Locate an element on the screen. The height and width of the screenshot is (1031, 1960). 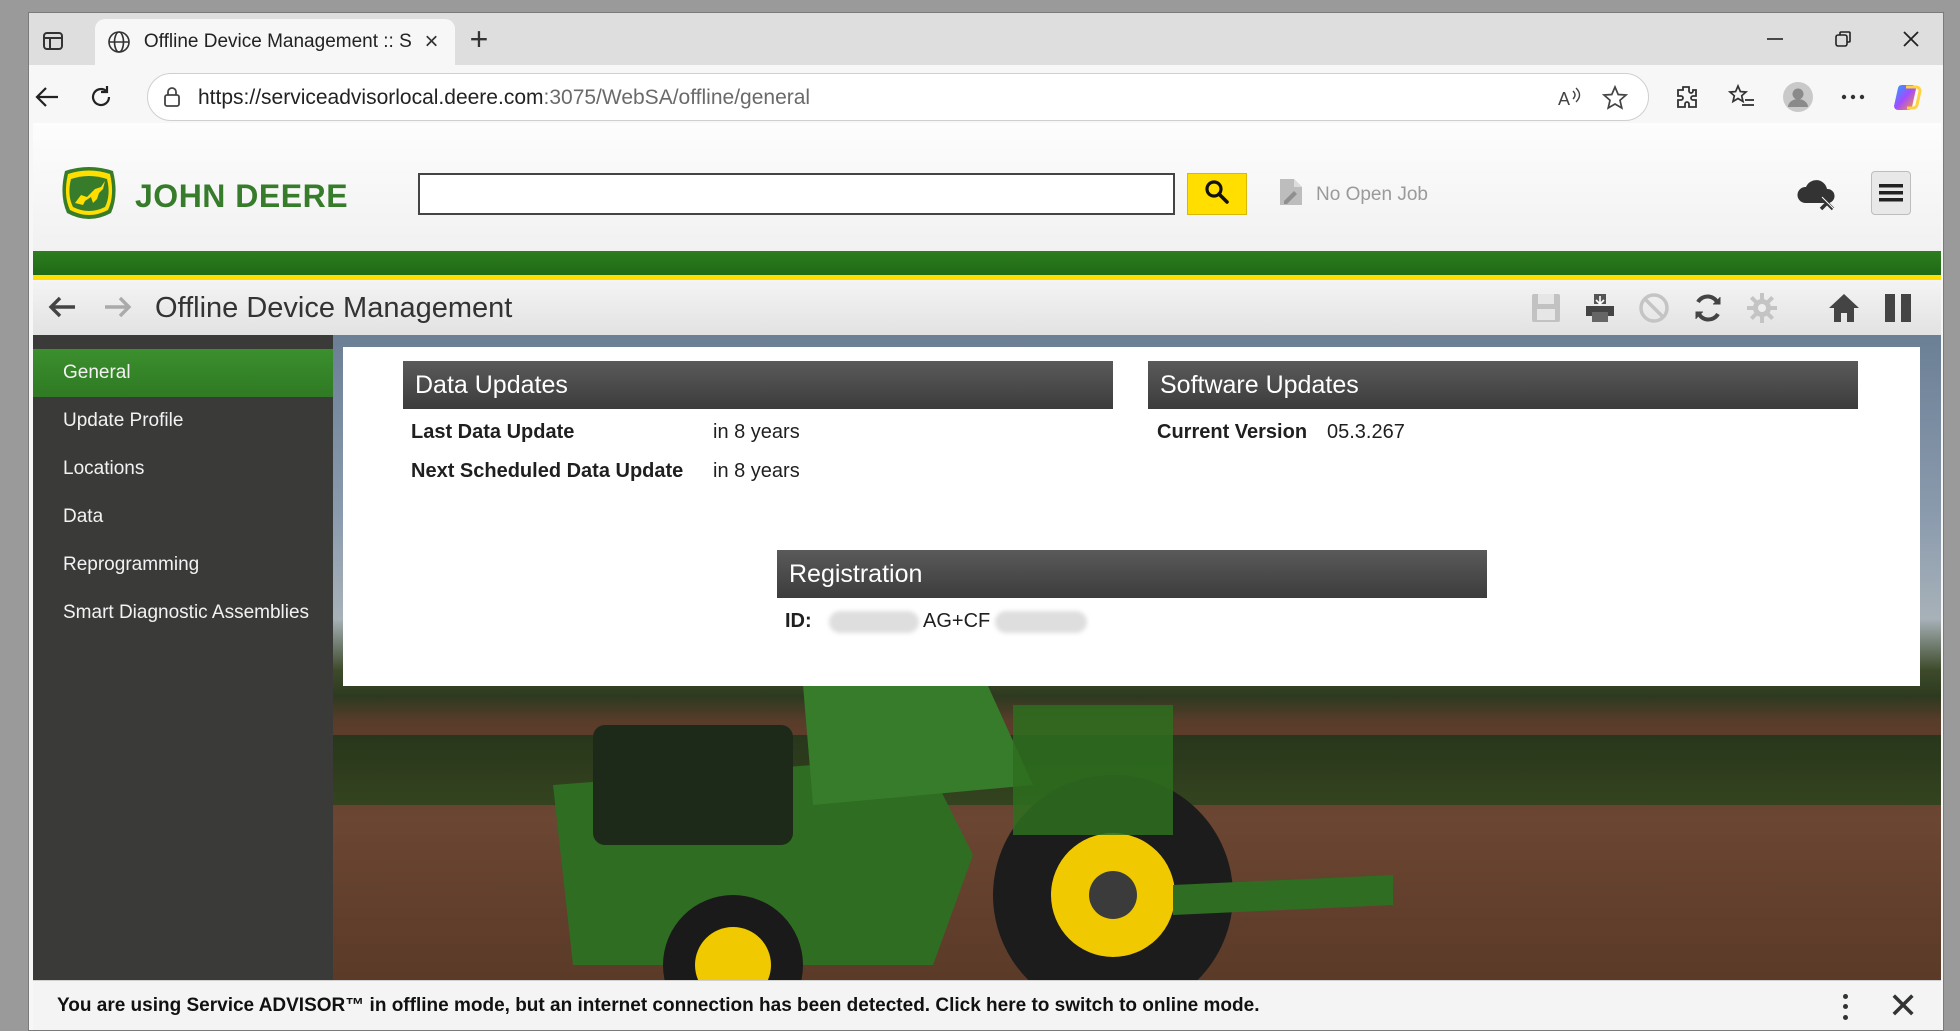
search-button is located at coordinates (1217, 194).